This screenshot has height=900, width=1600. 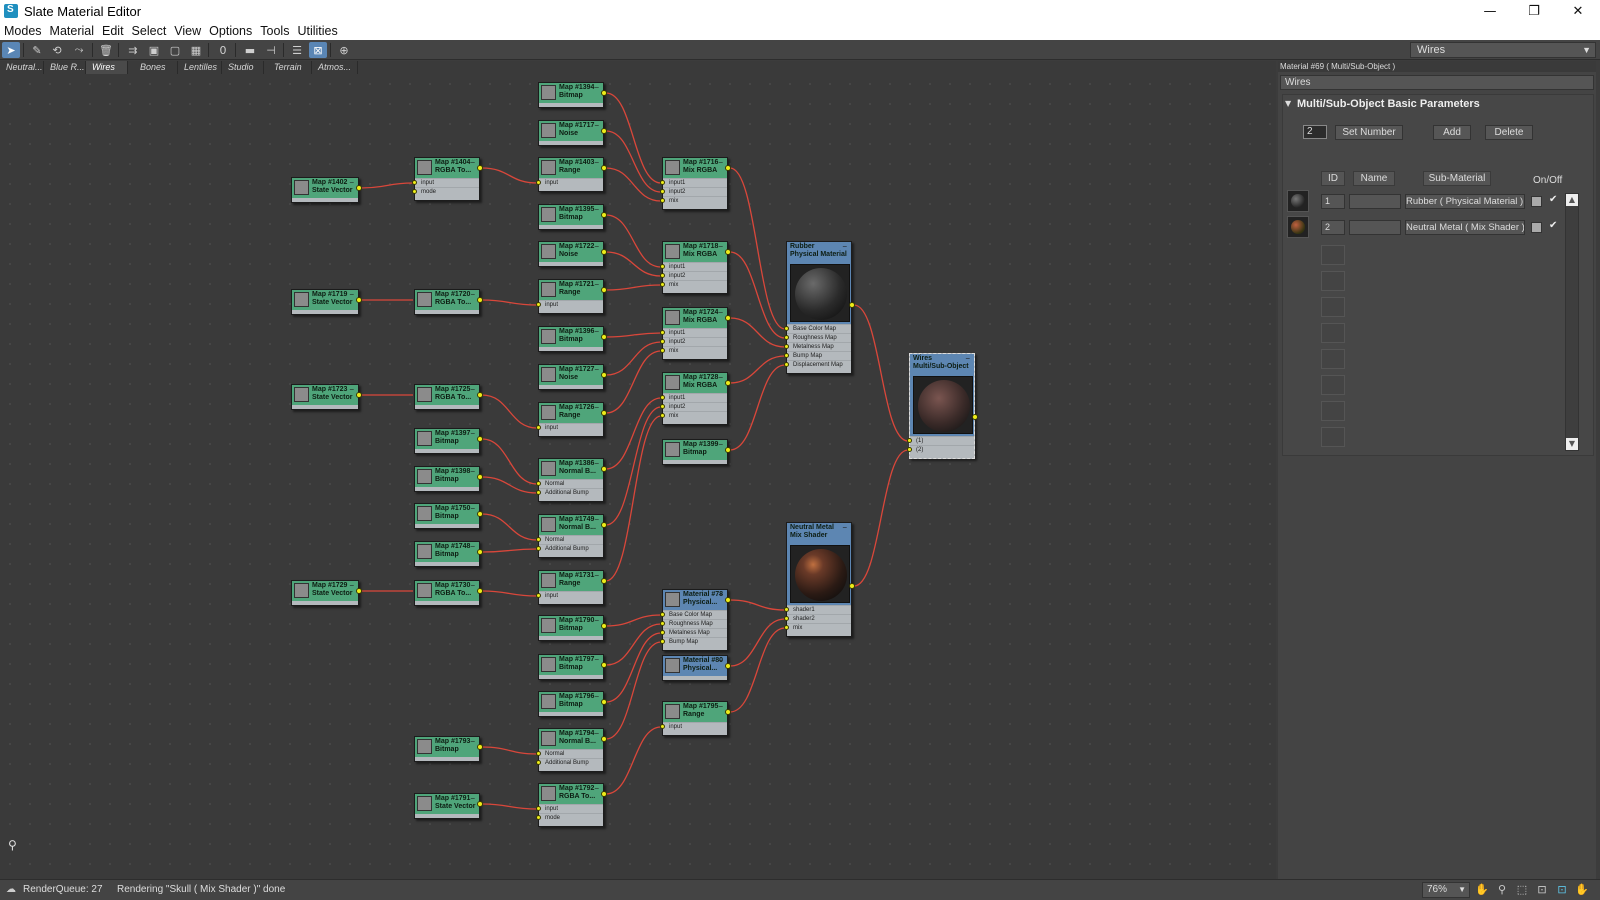 I want to click on node-n1728: Map #1728 Mix RGBA − input1 input2 mix, so click(x=695, y=398).